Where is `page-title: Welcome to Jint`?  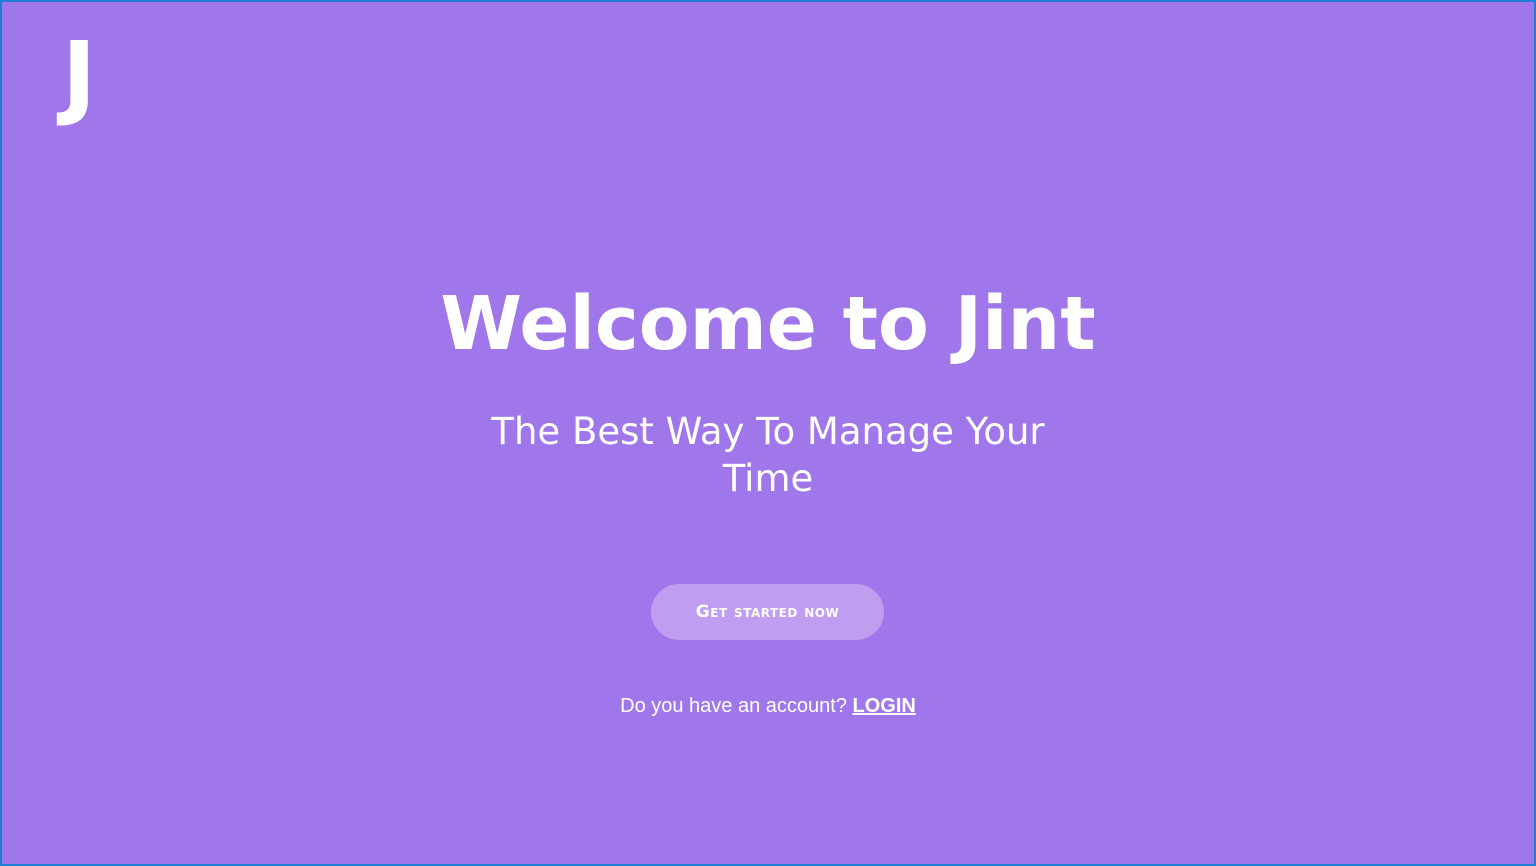 page-title: Welcome to Jint is located at coordinates (768, 324).